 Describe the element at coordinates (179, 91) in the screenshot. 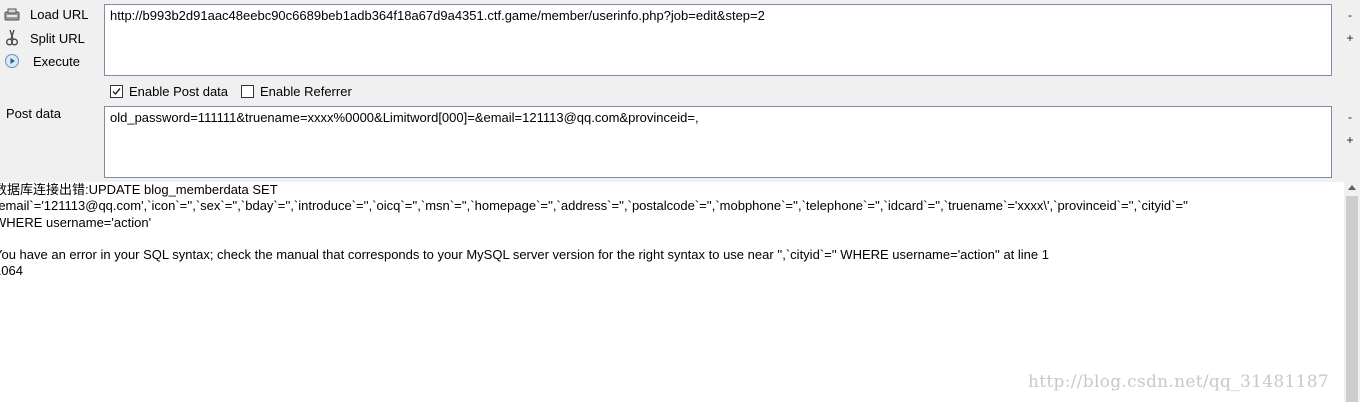

I see `enable-post-label: Enable Post data` at that location.